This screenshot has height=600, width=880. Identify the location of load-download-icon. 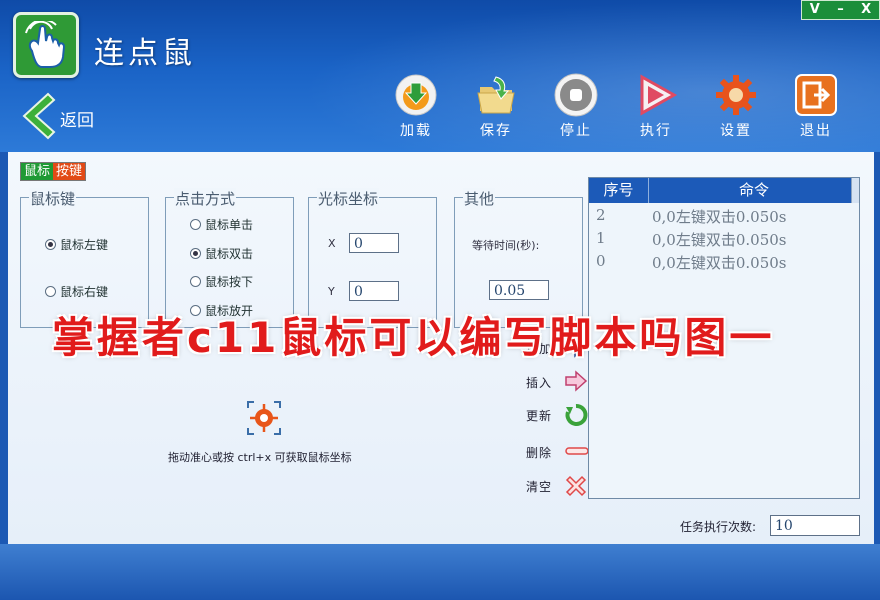
(416, 95).